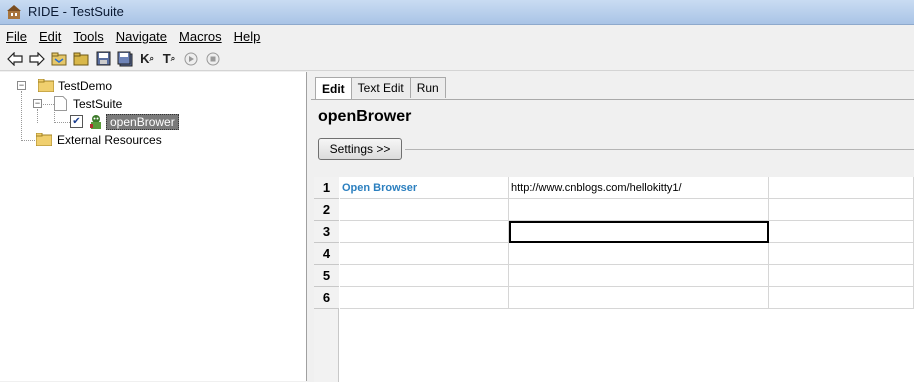  Describe the element at coordinates (95, 121) in the screenshot. I see `robot-icon` at that location.